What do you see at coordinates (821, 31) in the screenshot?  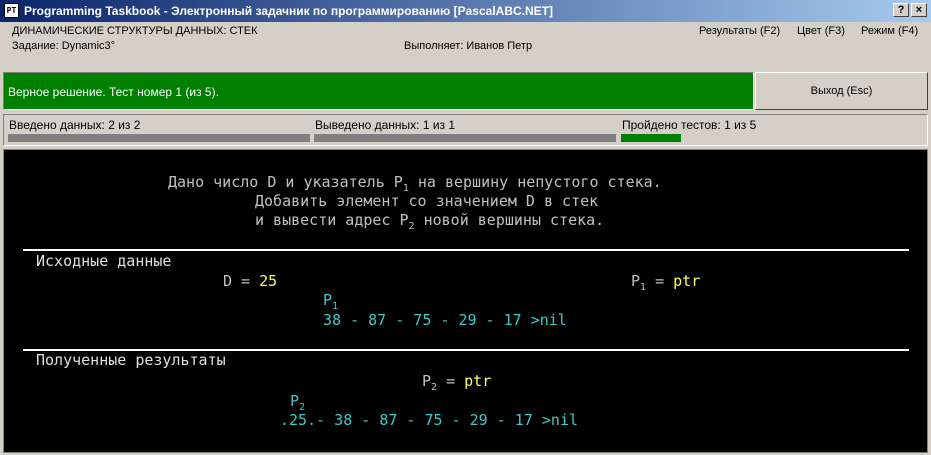 I see `color-menu: Цвет (F3)` at bounding box center [821, 31].